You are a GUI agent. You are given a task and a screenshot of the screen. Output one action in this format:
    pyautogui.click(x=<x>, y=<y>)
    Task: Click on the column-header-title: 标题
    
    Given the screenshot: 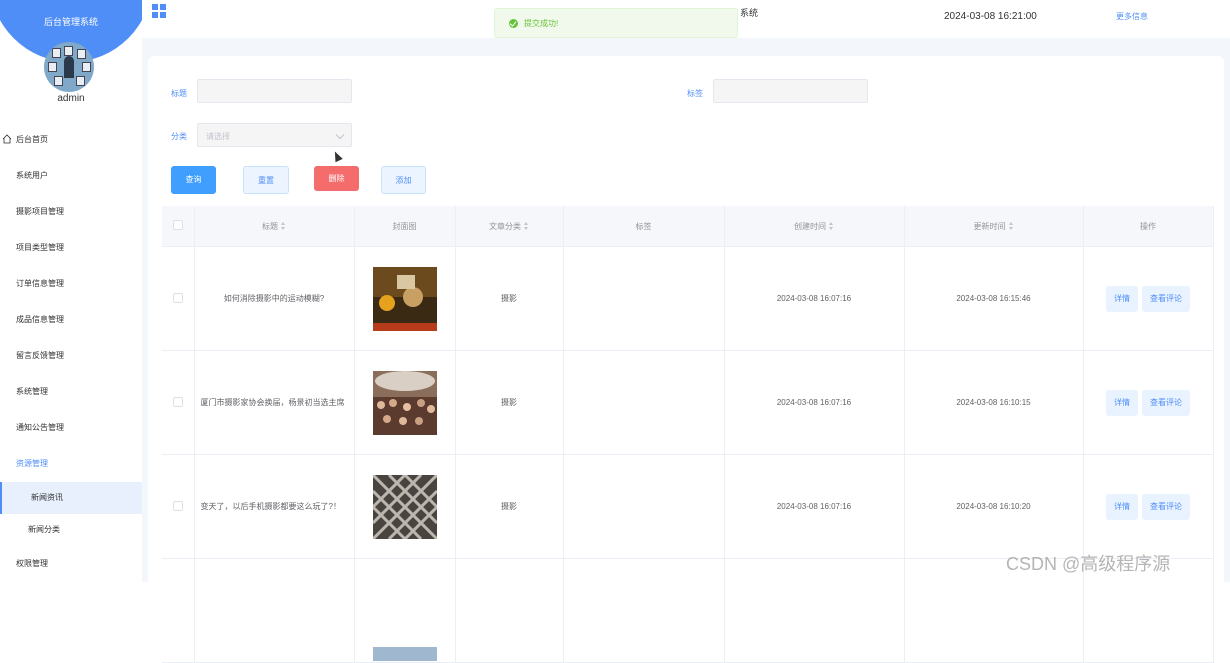 What is the action you would take?
    pyautogui.click(x=274, y=226)
    